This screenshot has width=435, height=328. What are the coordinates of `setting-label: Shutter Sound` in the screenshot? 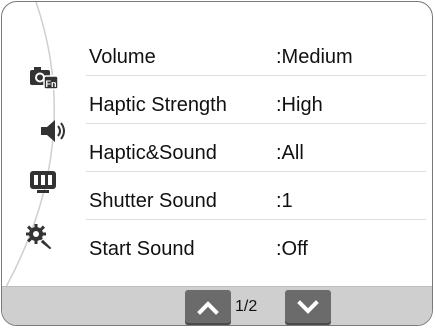 It's located at (153, 201).